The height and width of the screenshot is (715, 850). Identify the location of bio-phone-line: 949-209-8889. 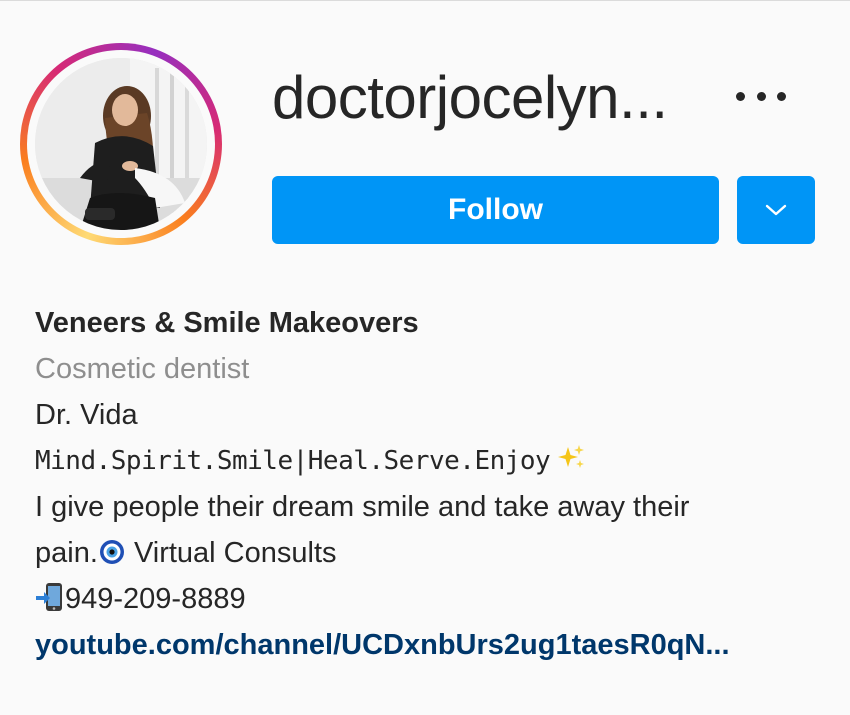
(435, 599).